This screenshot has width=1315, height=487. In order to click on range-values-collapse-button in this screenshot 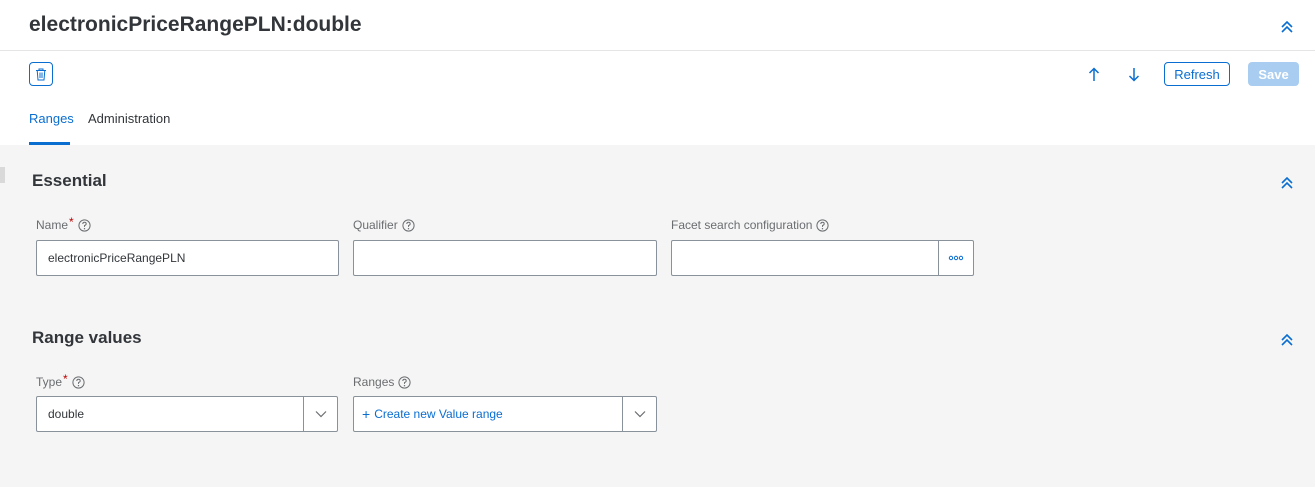, I will do `click(1287, 340)`.